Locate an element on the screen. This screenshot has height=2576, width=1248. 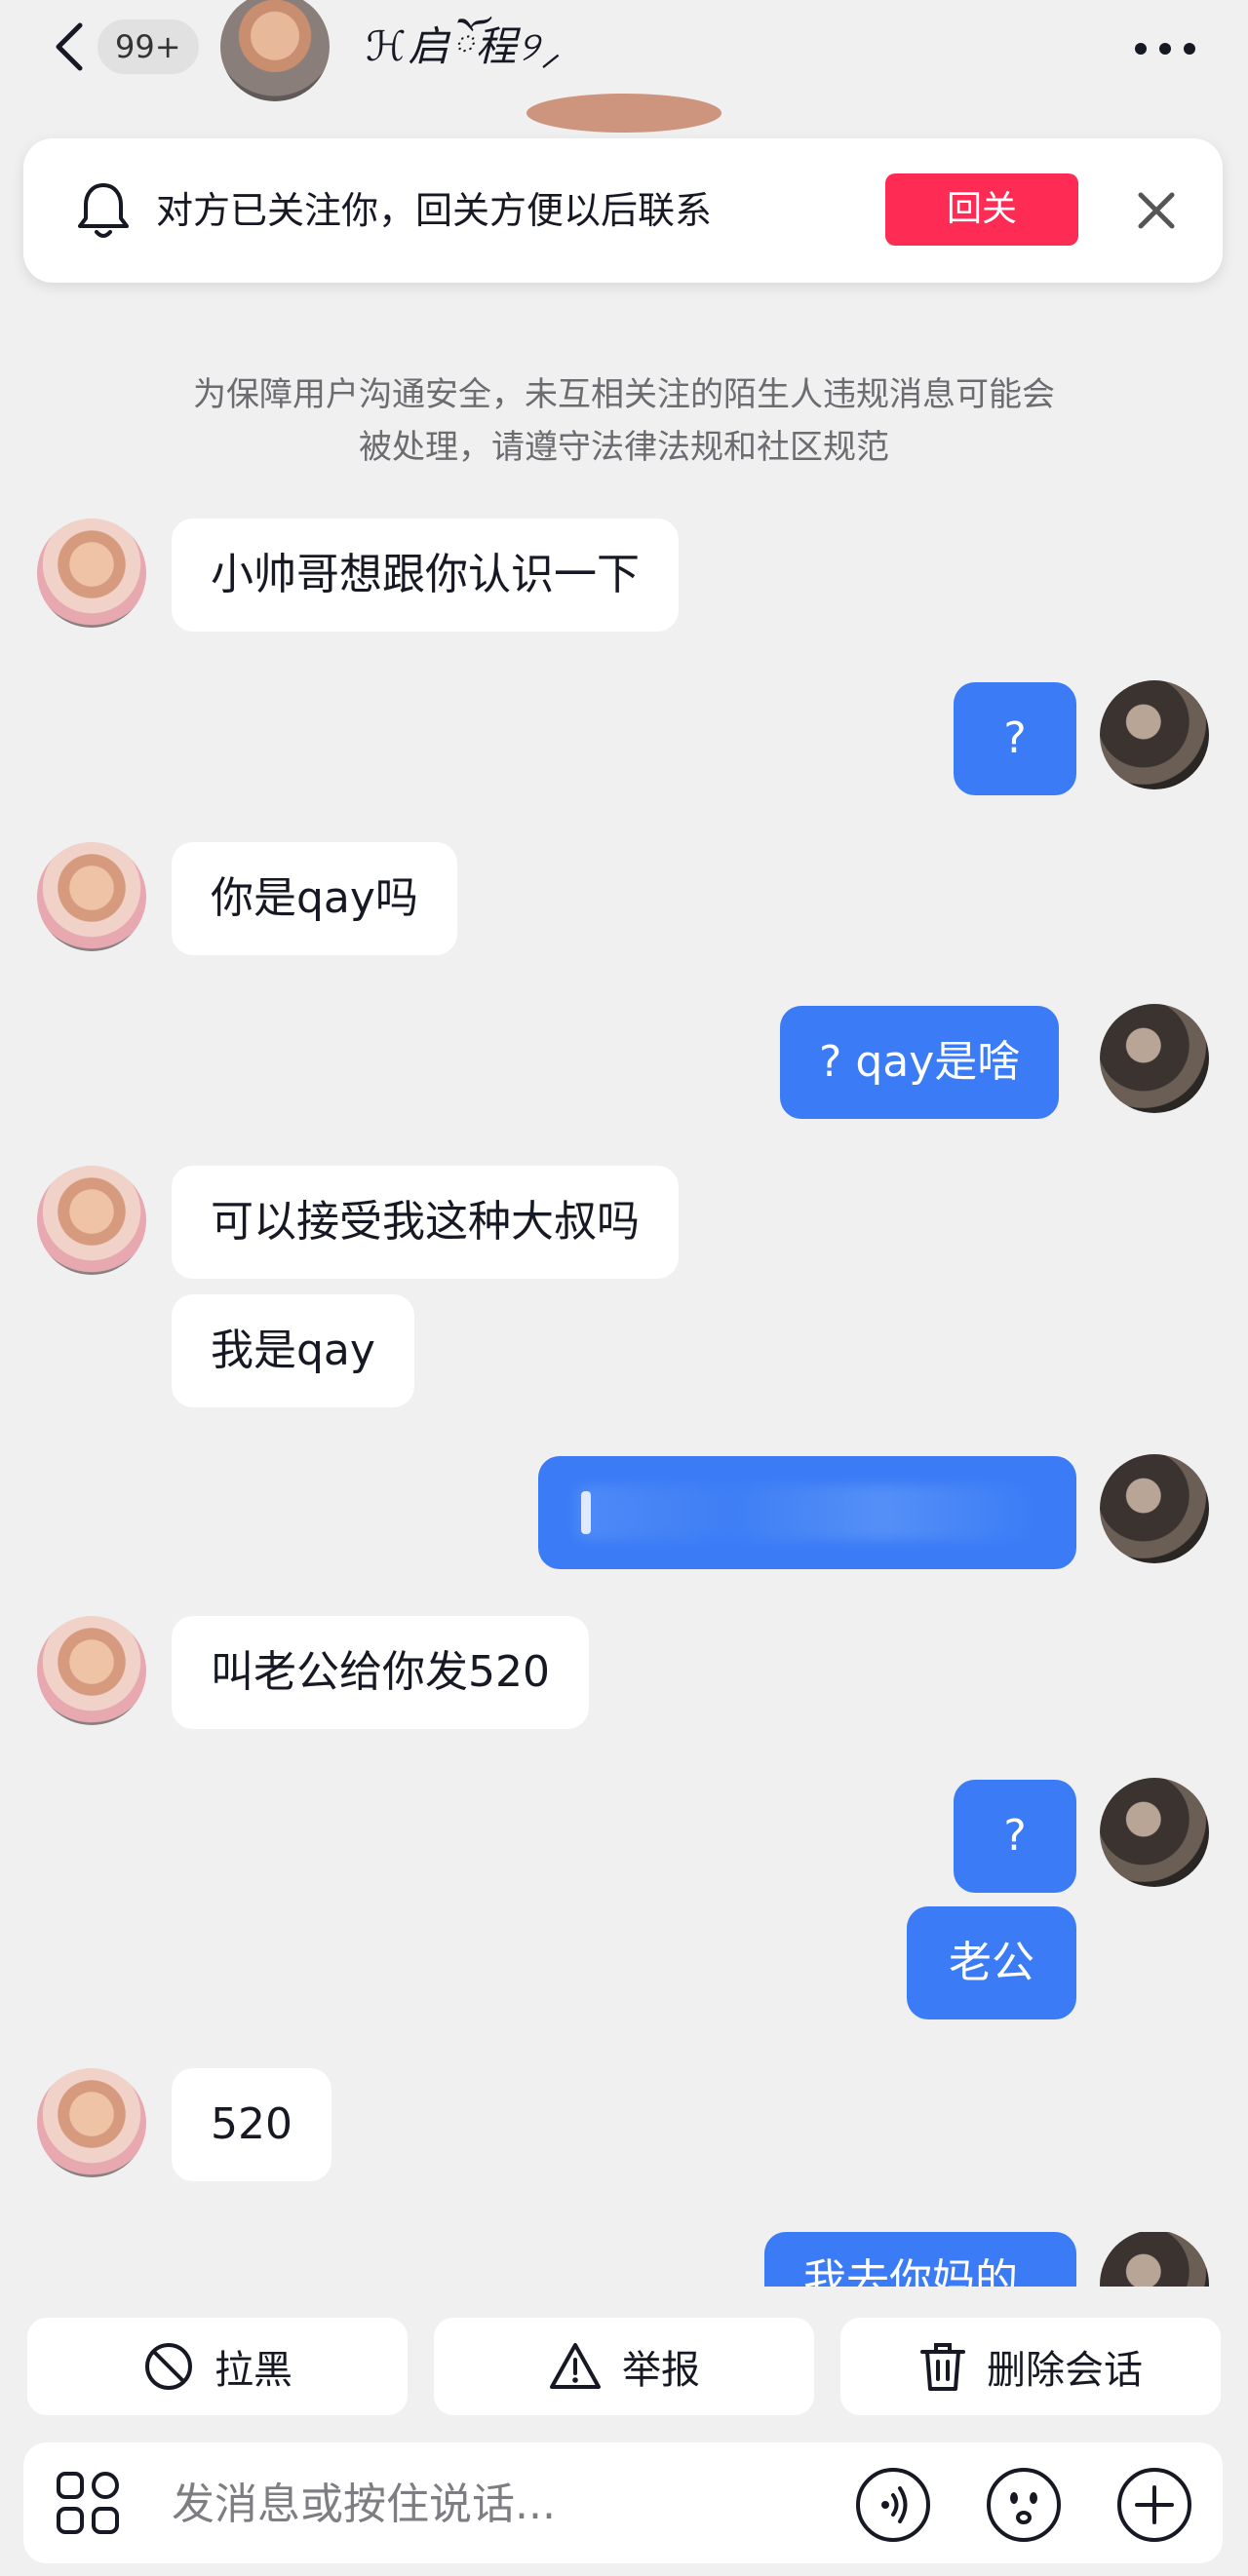
message-bubble-sent: ? qay是啥 is located at coordinates (920, 1062).